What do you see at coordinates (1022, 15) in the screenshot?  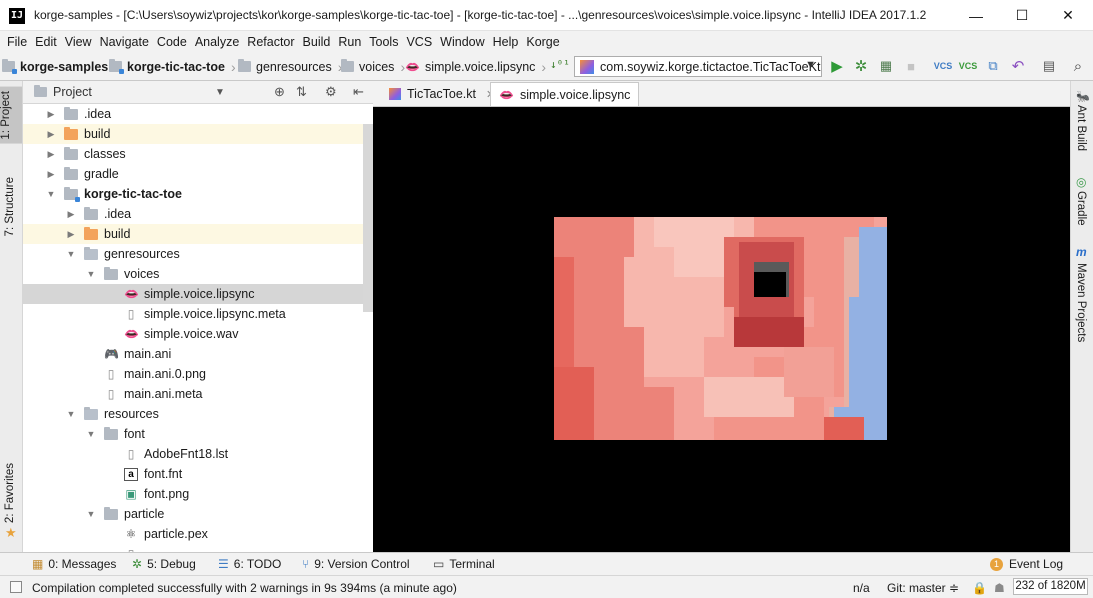 I see `maximize-button: ☐` at bounding box center [1022, 15].